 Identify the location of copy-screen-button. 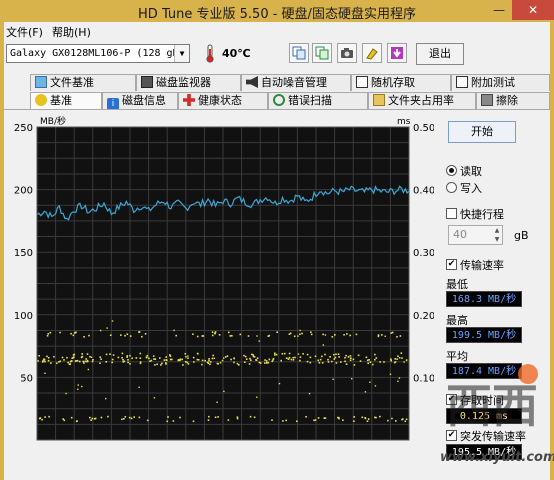
(322, 53).